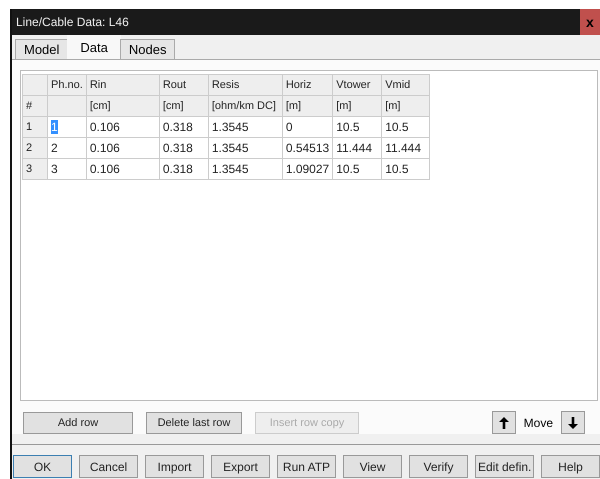  I want to click on row-number-cell: 3, so click(35, 169).